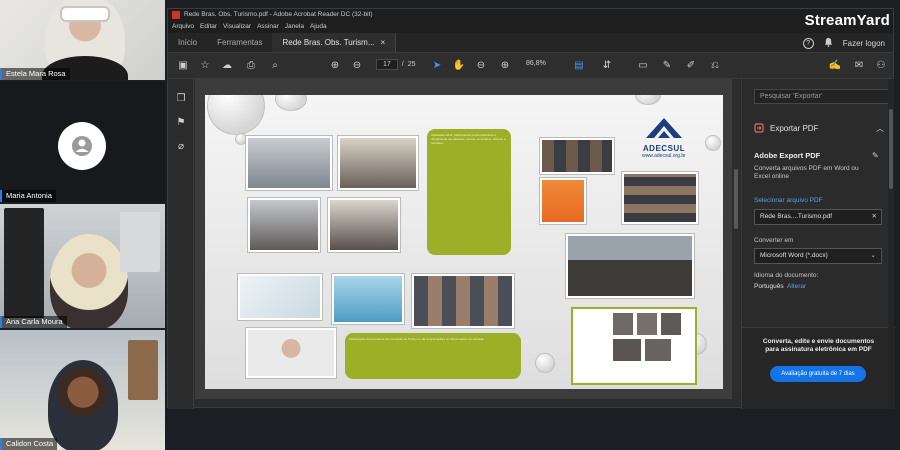 The image size is (900, 450). What do you see at coordinates (291, 353) in the screenshot?
I see `speaker-photo` at bounding box center [291, 353].